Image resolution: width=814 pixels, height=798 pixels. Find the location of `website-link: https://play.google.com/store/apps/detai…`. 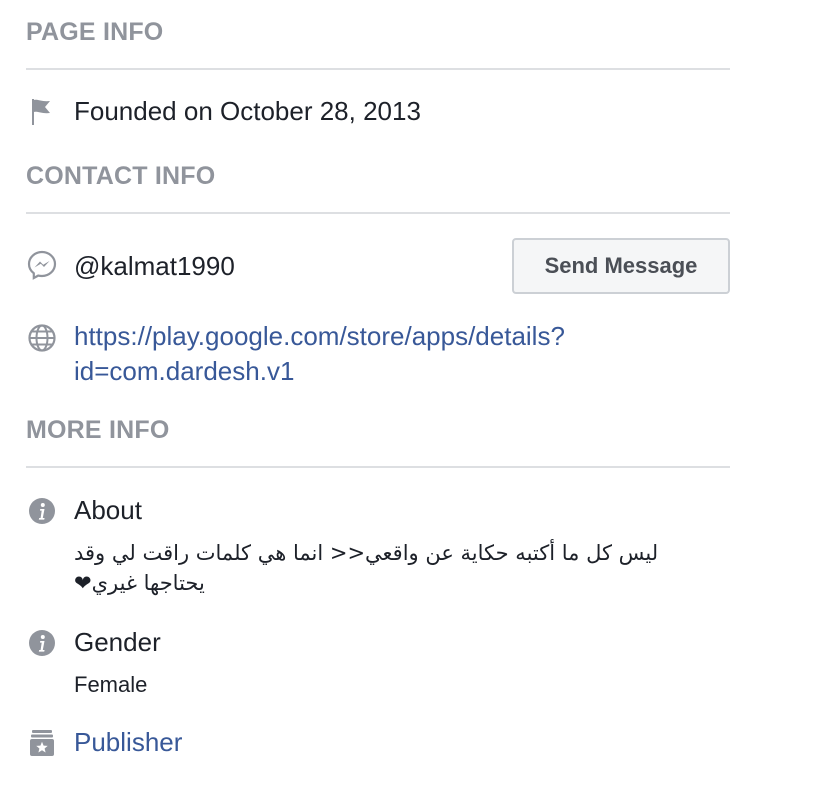

website-link: https://play.google.com/store/apps/detai… is located at coordinates (374, 354).